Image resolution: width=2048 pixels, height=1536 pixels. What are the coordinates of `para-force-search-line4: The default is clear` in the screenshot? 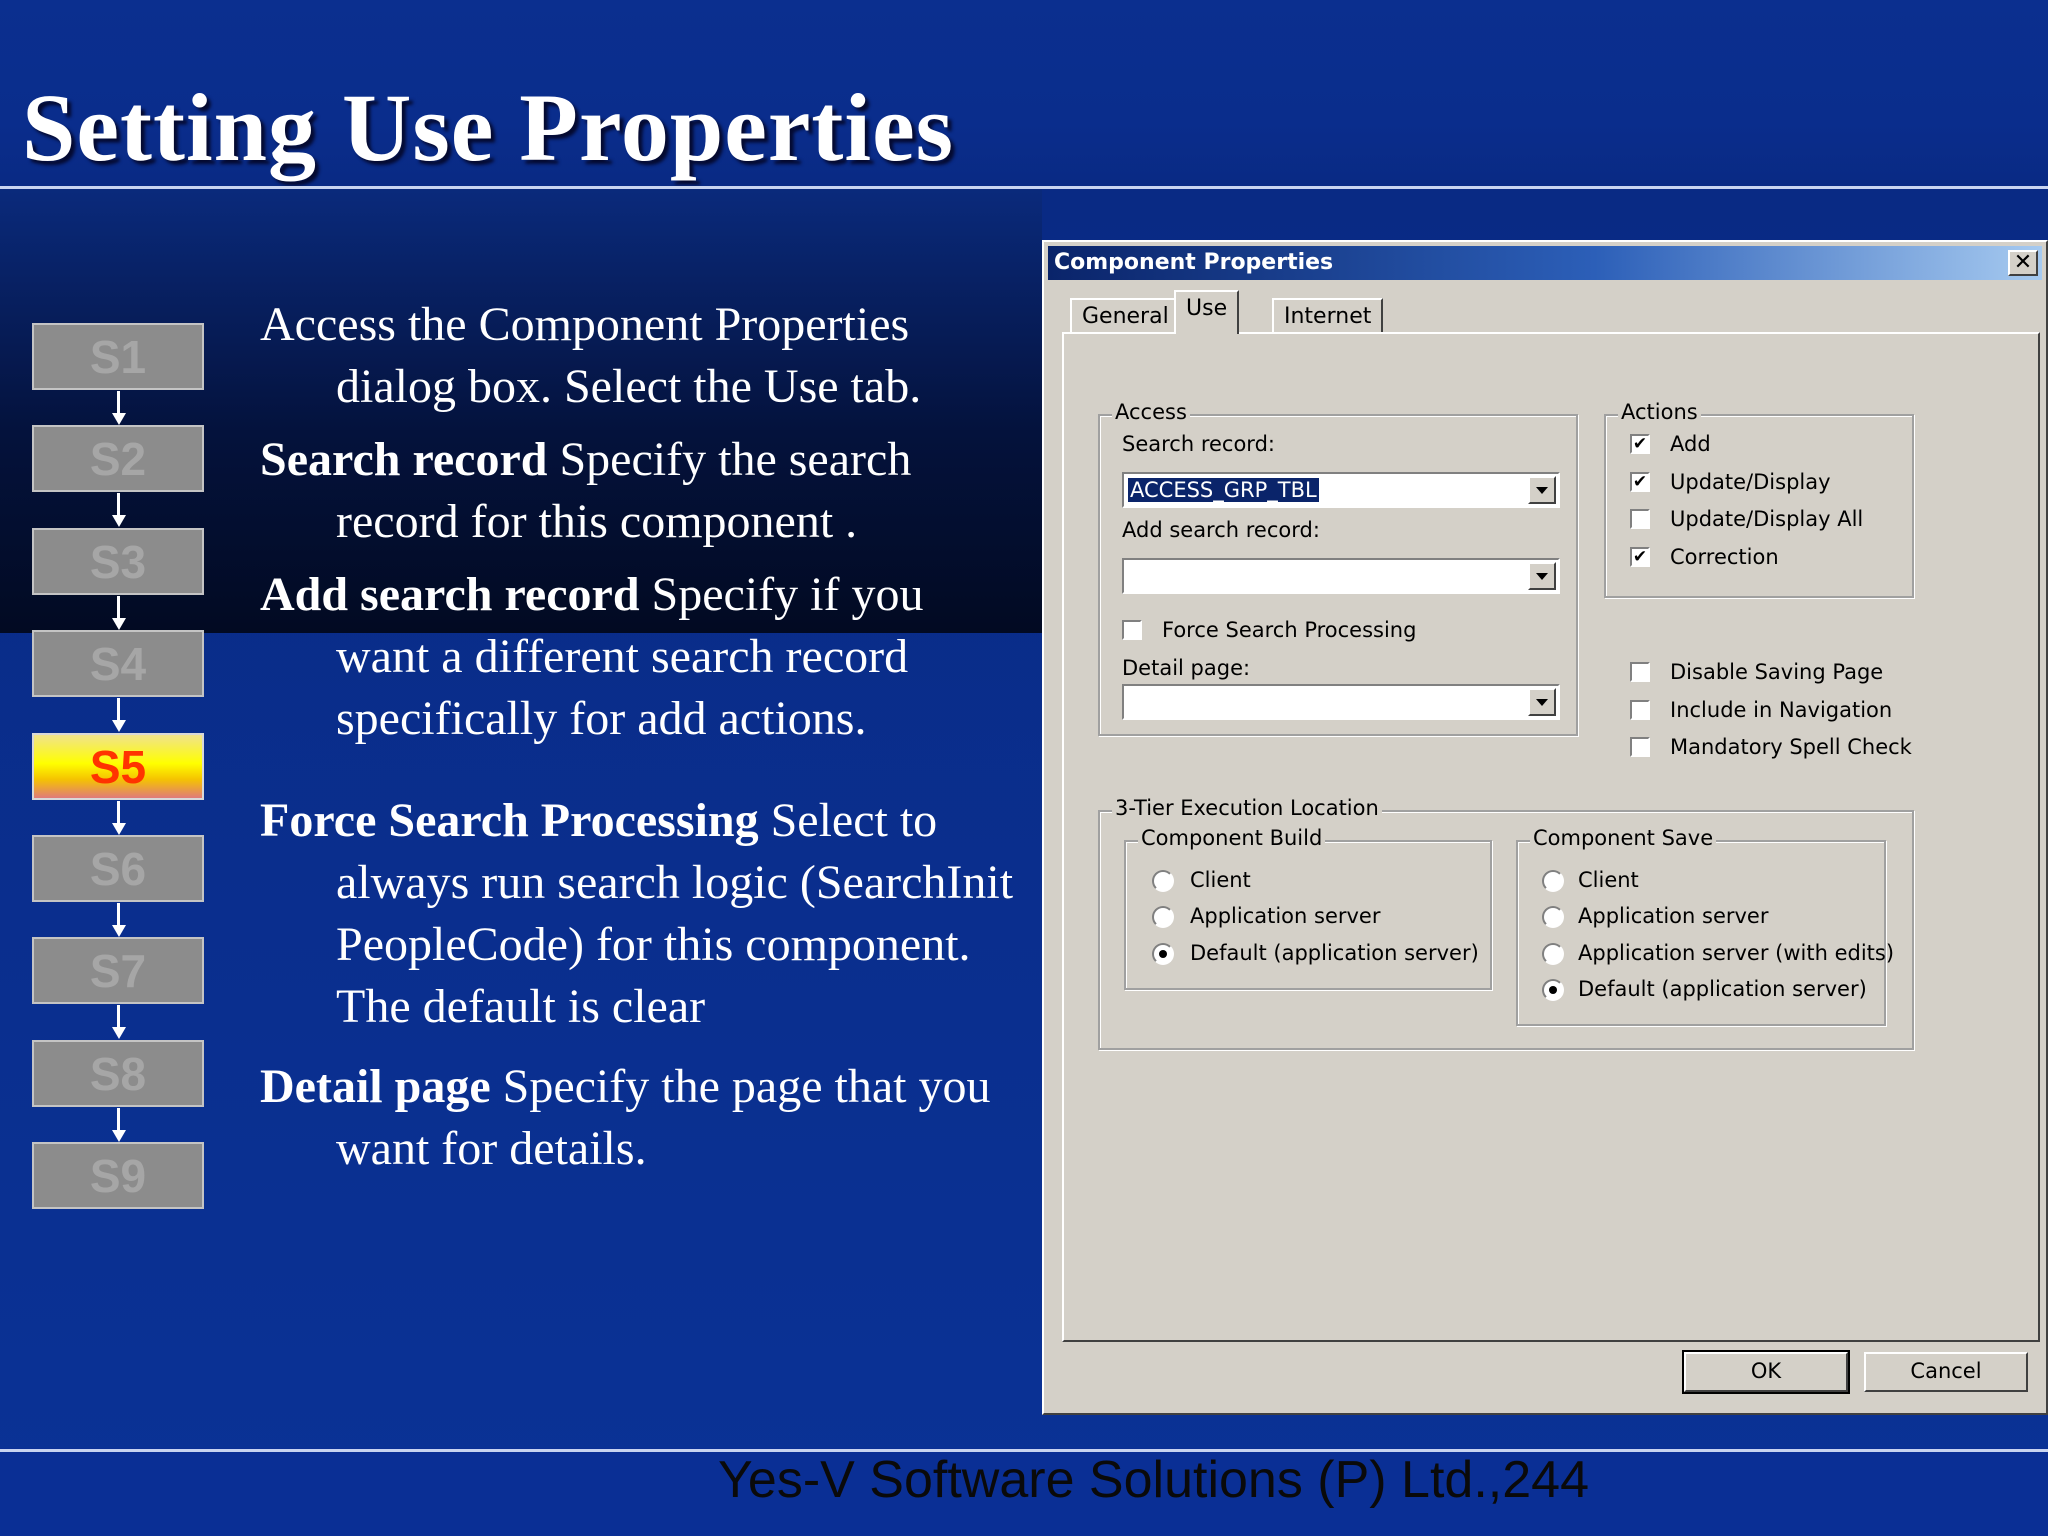 It's located at (521, 1006).